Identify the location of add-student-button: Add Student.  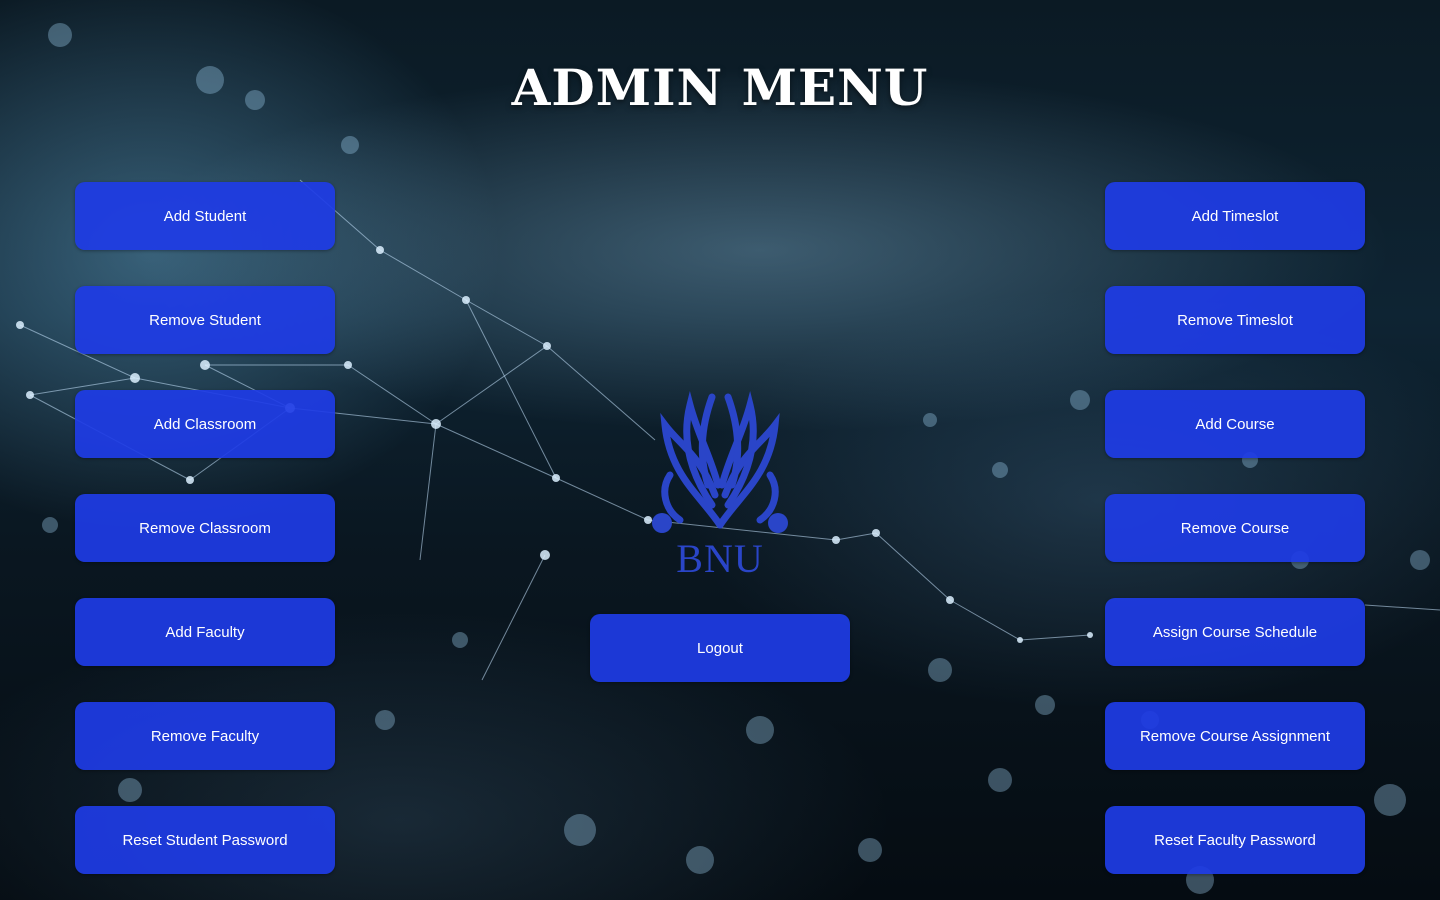
(205, 216).